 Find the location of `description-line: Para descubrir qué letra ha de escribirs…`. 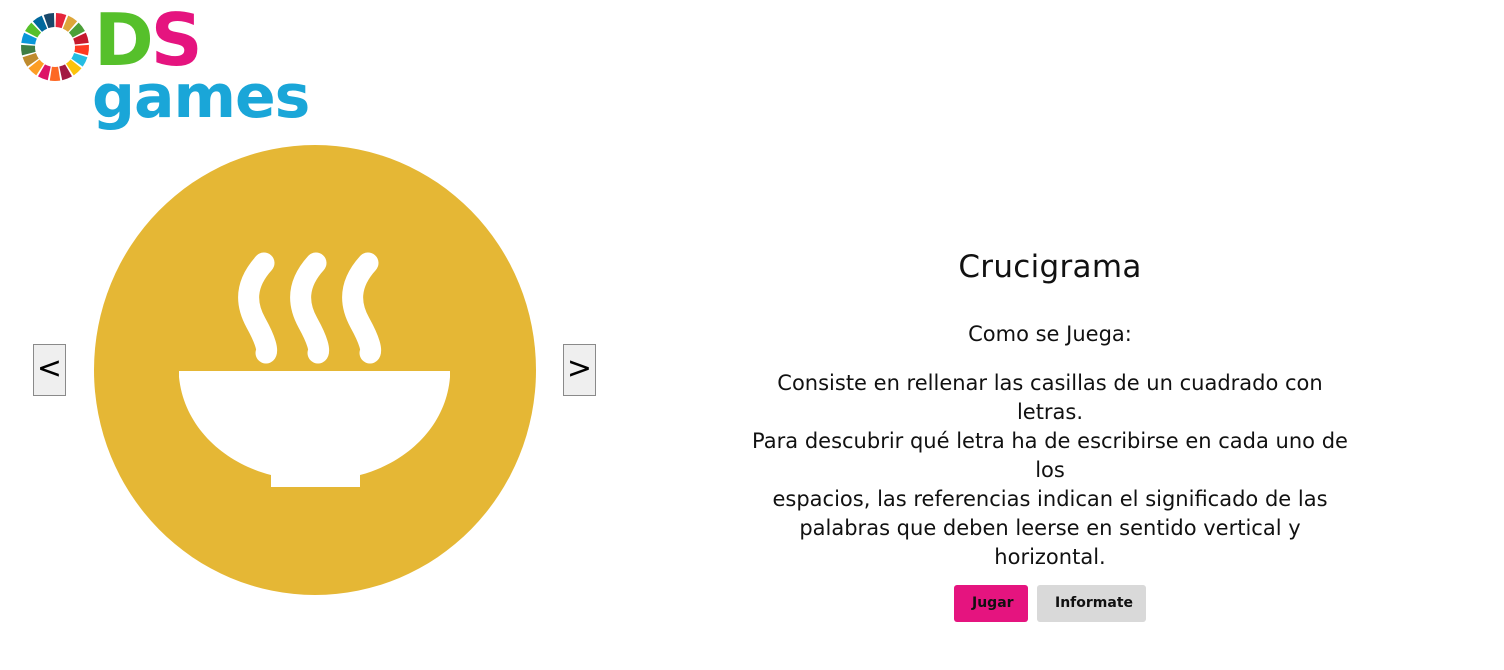

description-line: Para descubrir qué letra ha de escribirs… is located at coordinates (1050, 455).